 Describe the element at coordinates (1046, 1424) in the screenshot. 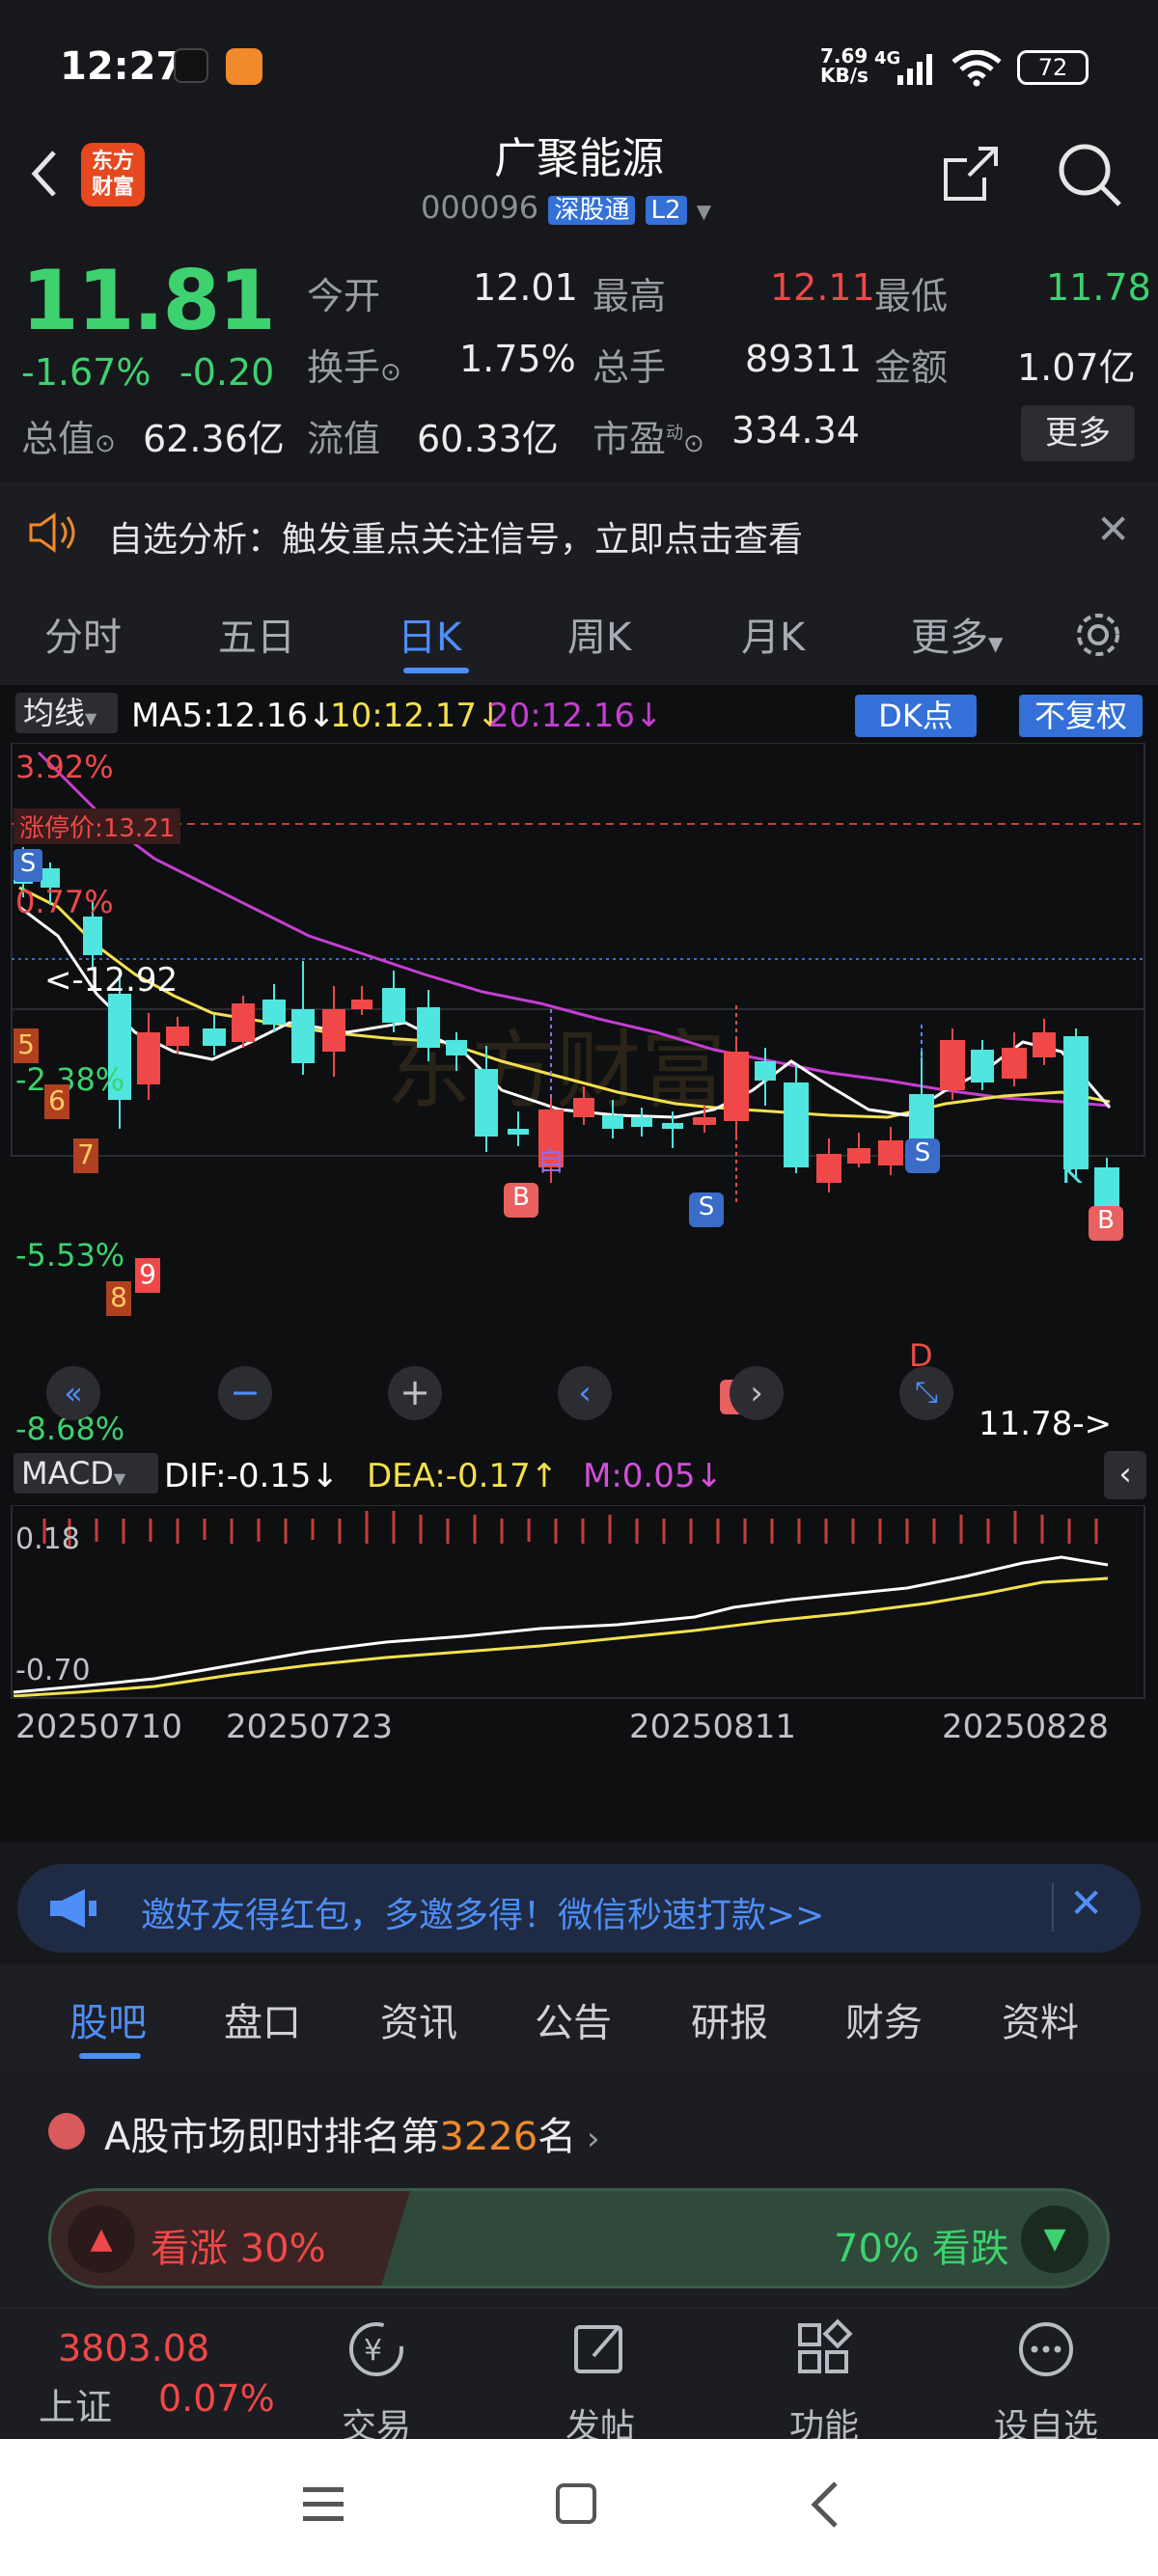

I see `low-price-marker: 11.78->` at that location.